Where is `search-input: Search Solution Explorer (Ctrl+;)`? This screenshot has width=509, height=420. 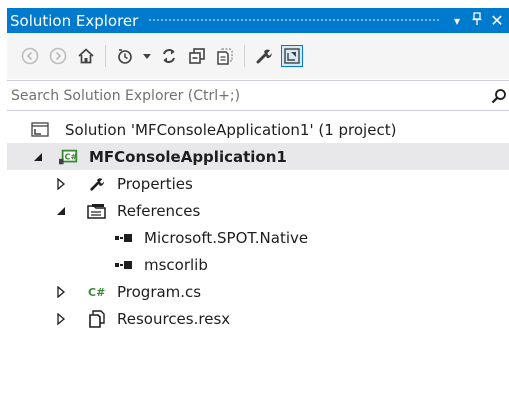
search-input: Search Solution Explorer (Ctrl+;) is located at coordinates (246, 96).